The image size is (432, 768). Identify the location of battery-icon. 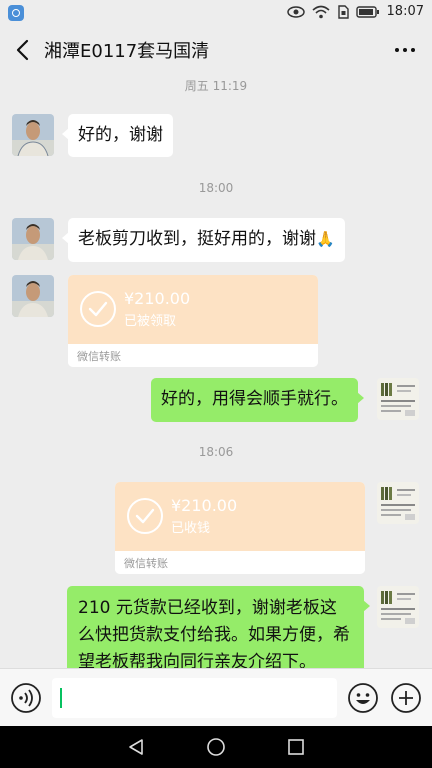
(367, 11).